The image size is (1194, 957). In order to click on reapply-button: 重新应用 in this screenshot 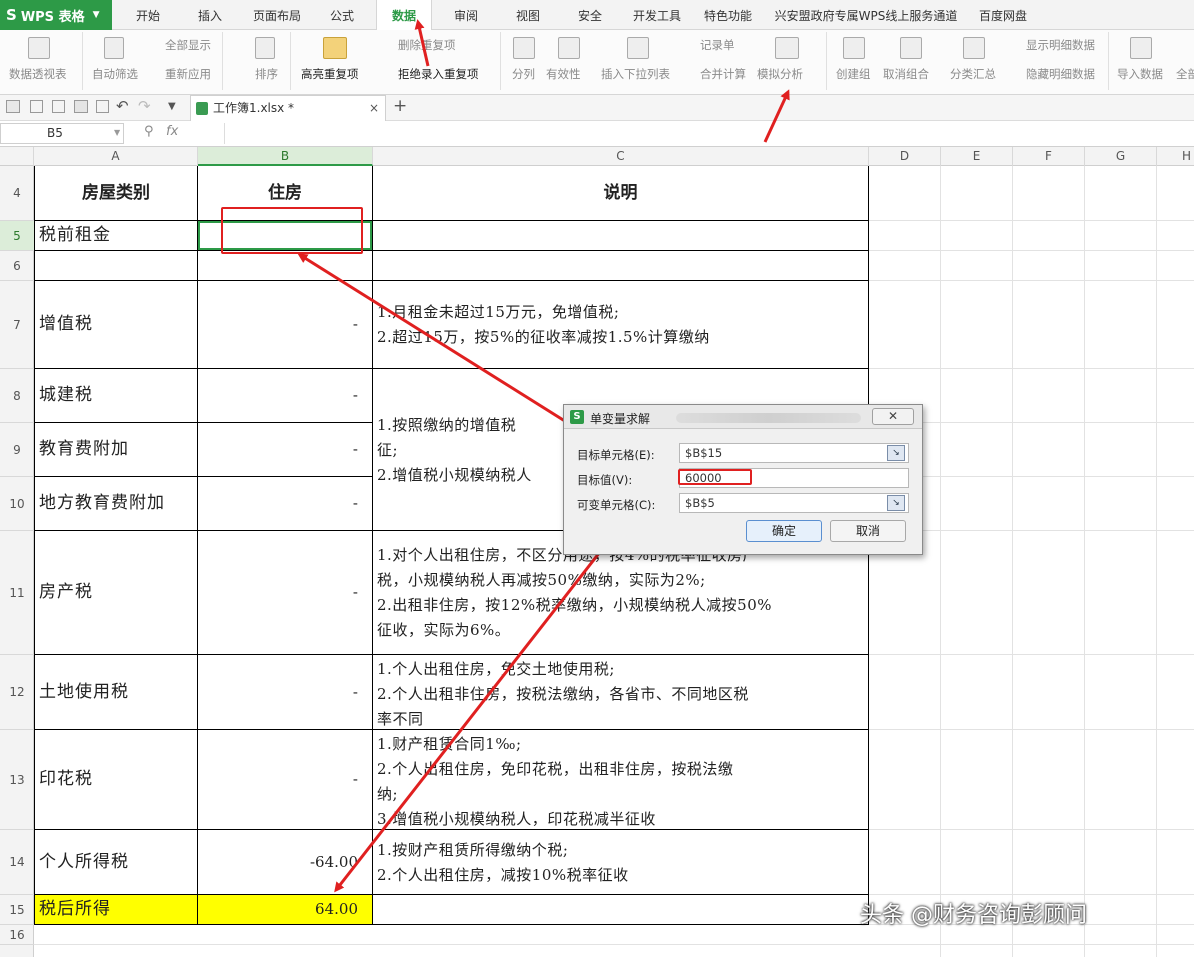, I will do `click(188, 74)`.